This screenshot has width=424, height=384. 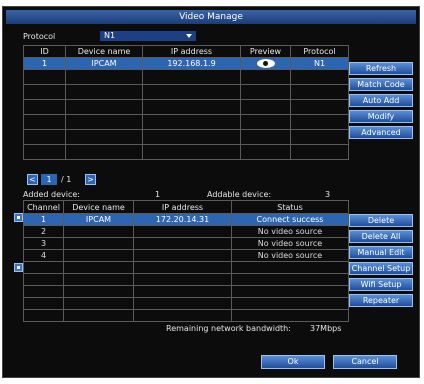 I want to click on refresh-button: Refresh, so click(x=381, y=68).